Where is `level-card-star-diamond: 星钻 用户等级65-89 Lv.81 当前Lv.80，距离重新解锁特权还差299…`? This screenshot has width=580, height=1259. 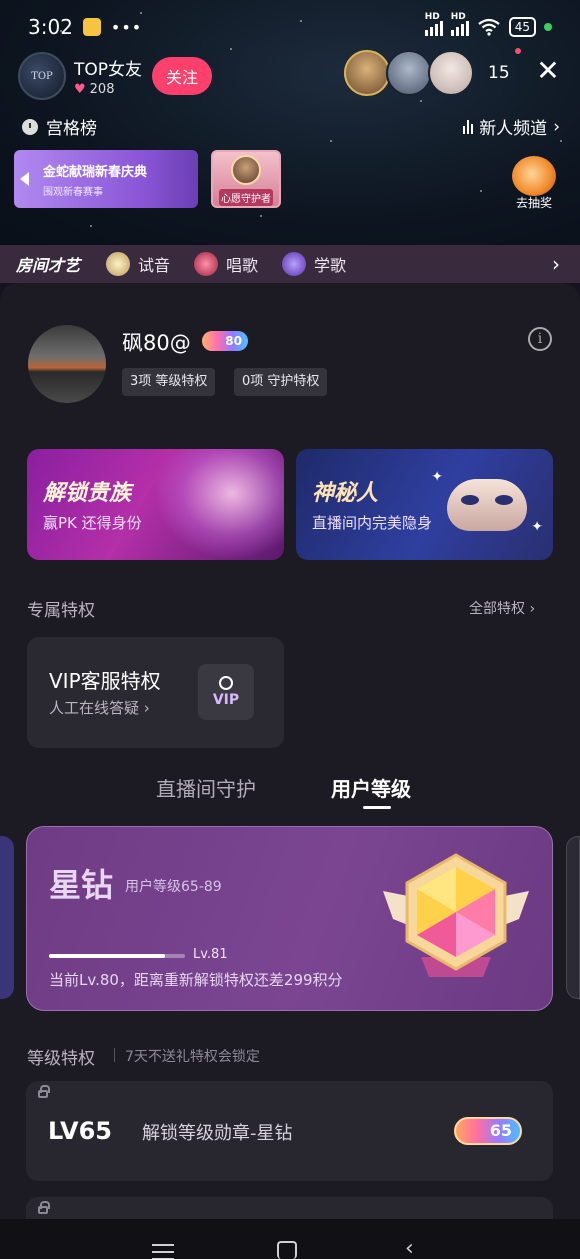 level-card-star-diamond: 星钻 用户等级65-89 Lv.81 当前Lv.80，距离重新解锁特权还差299… is located at coordinates (289, 918).